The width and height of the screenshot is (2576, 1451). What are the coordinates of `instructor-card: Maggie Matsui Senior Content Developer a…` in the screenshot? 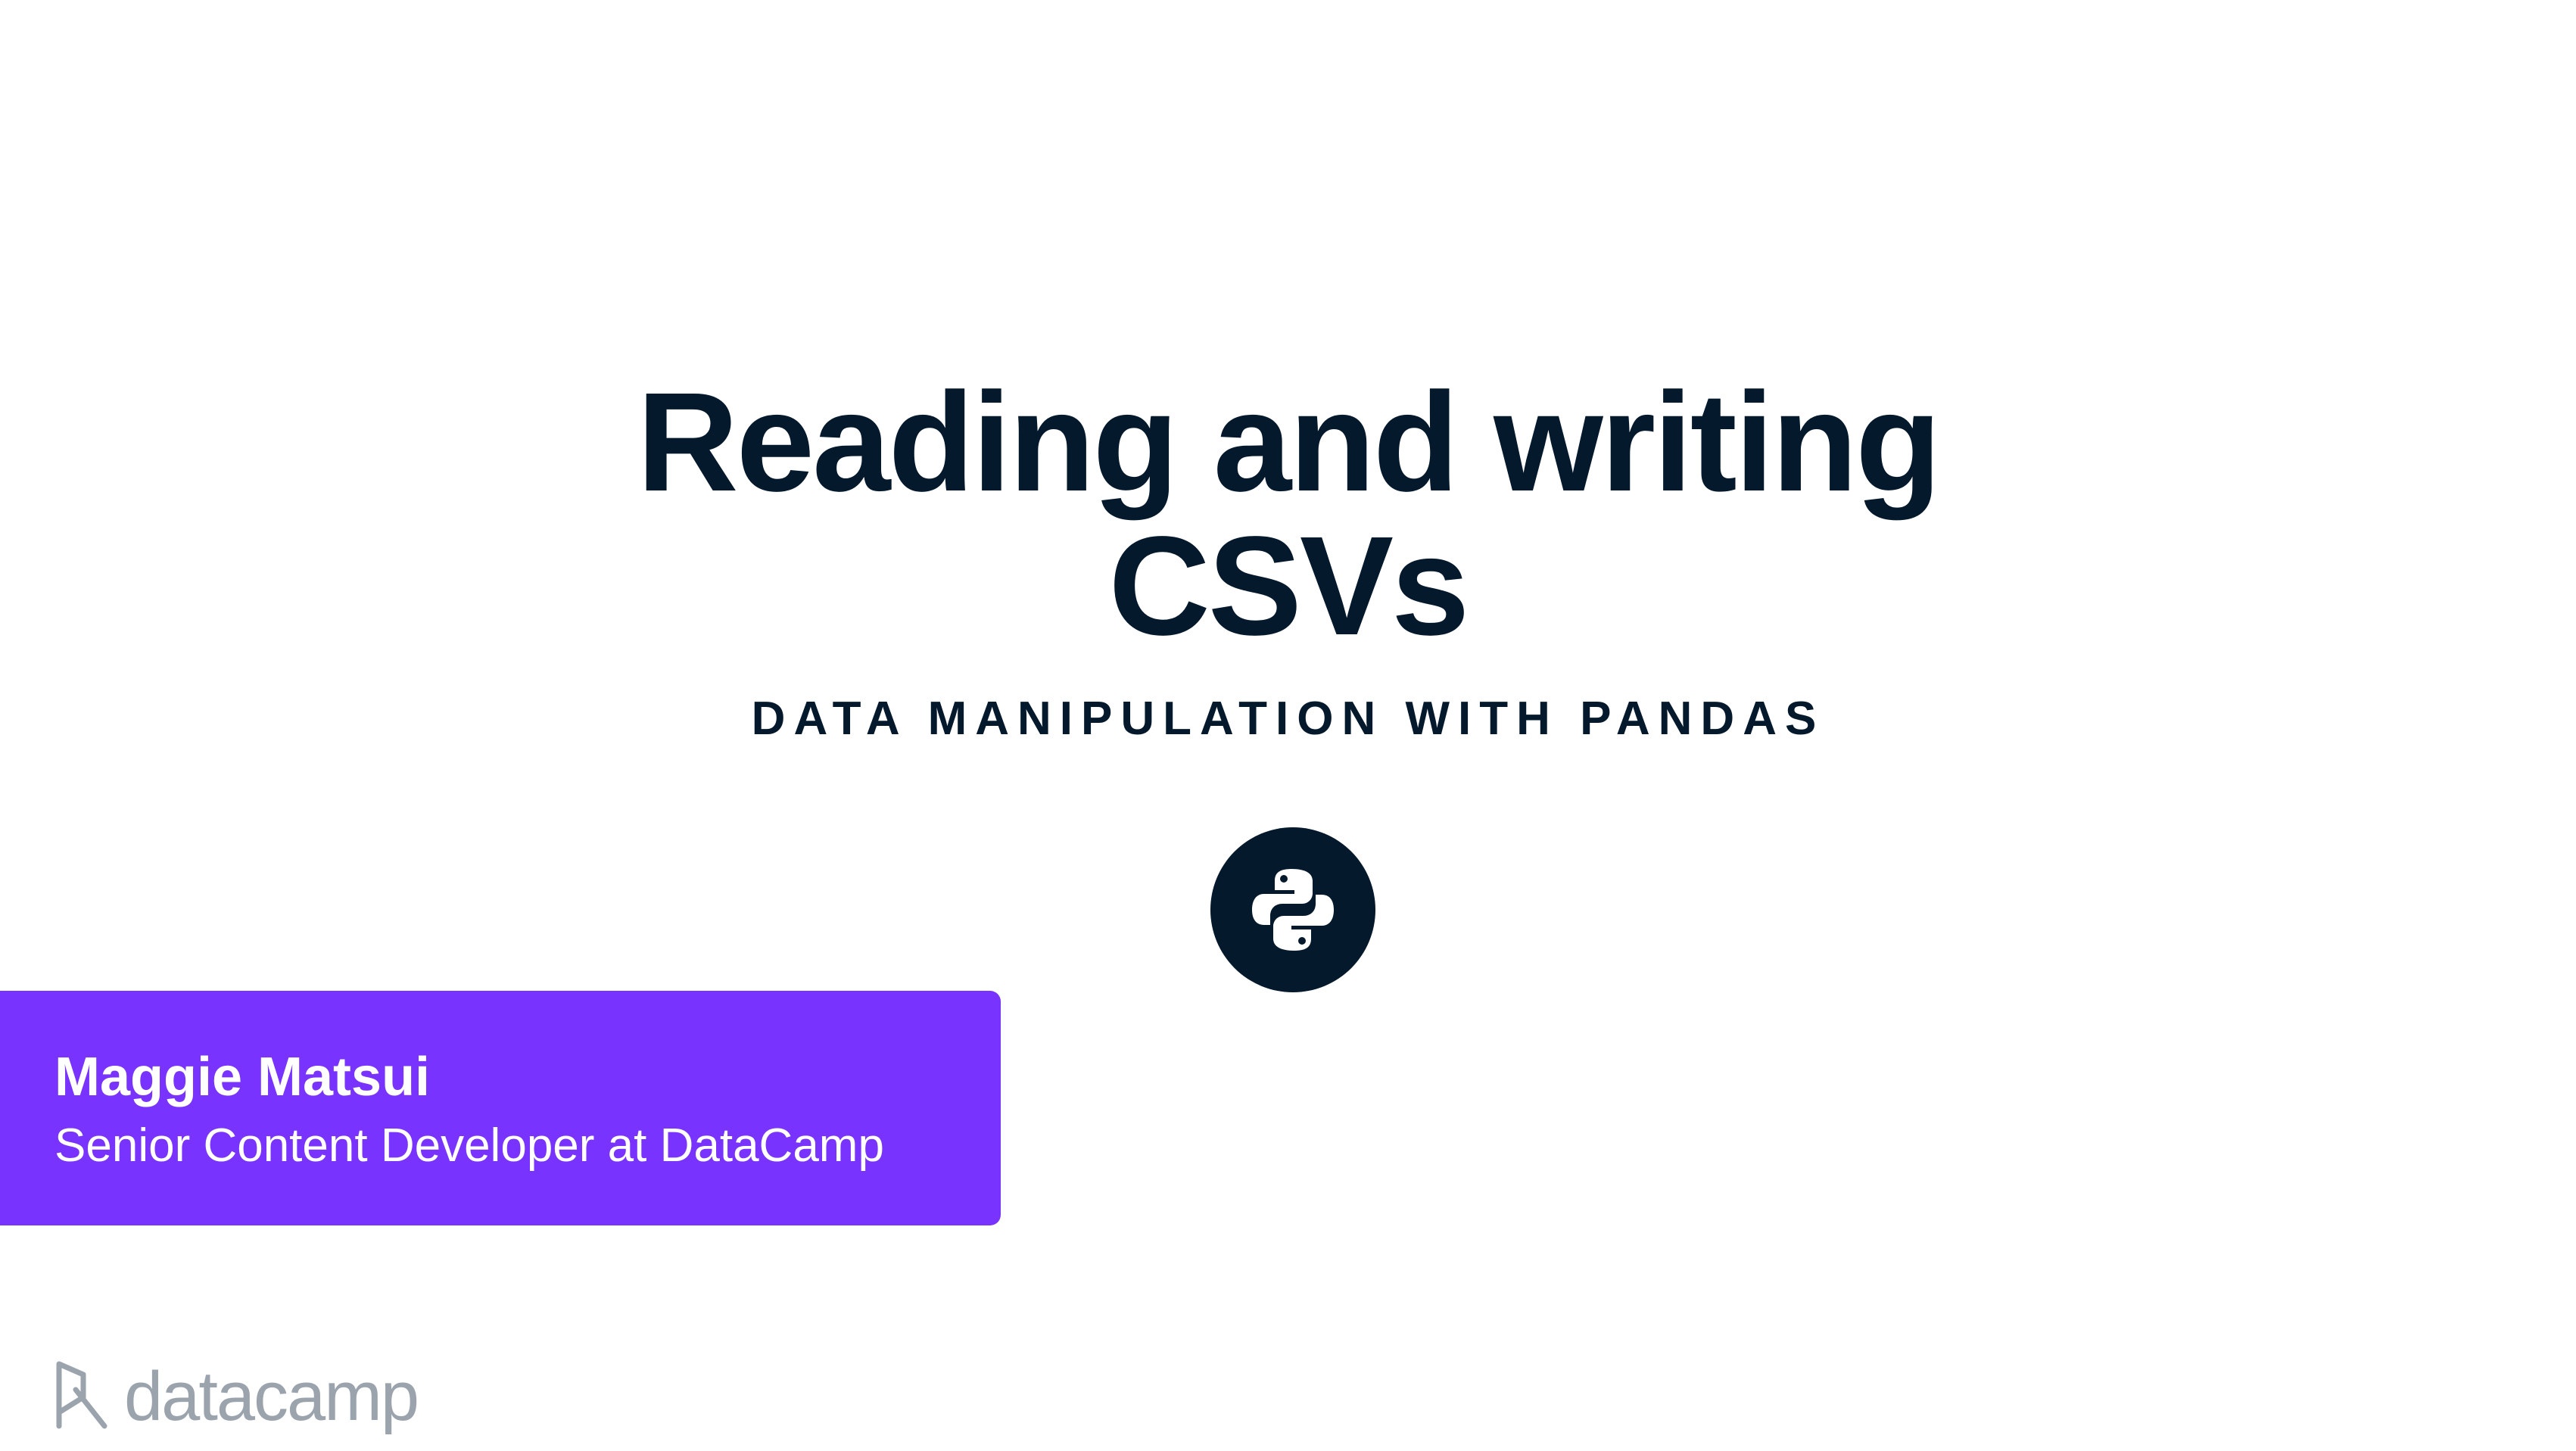 It's located at (500, 1108).